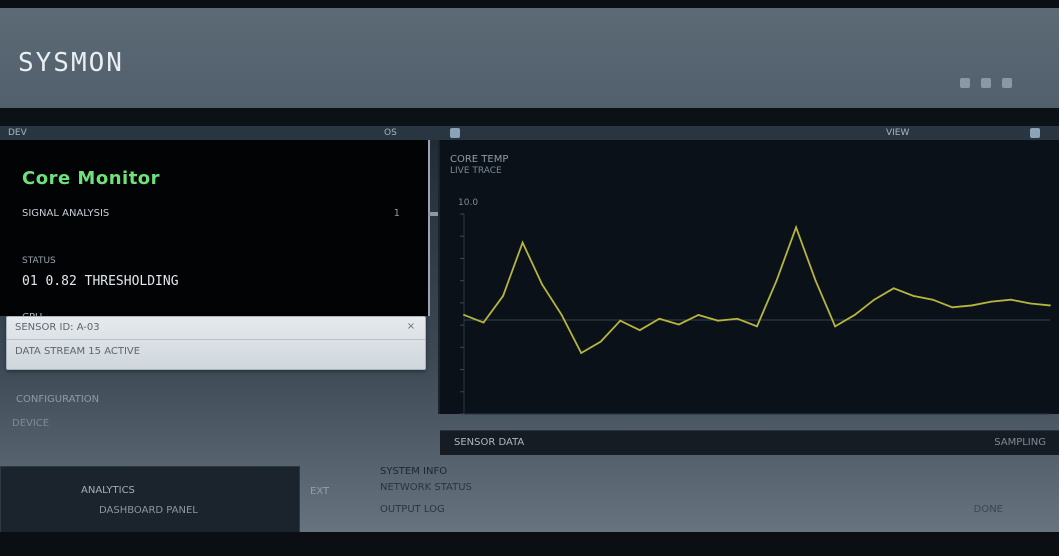 This screenshot has width=1059, height=556. Describe the element at coordinates (529, 117) in the screenshot. I see `separator-band` at that location.